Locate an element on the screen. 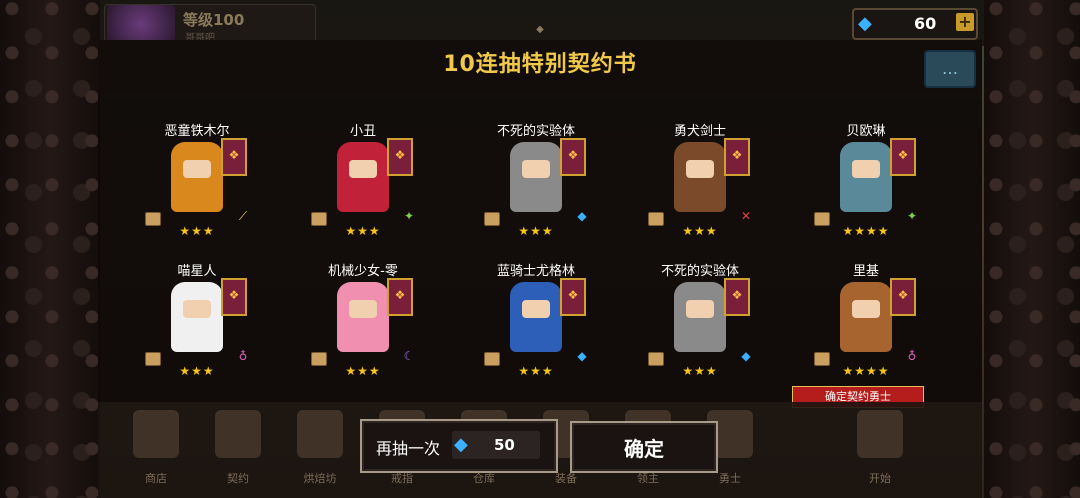 This screenshot has width=1080, height=498. avatar is located at coordinates (141, 24).